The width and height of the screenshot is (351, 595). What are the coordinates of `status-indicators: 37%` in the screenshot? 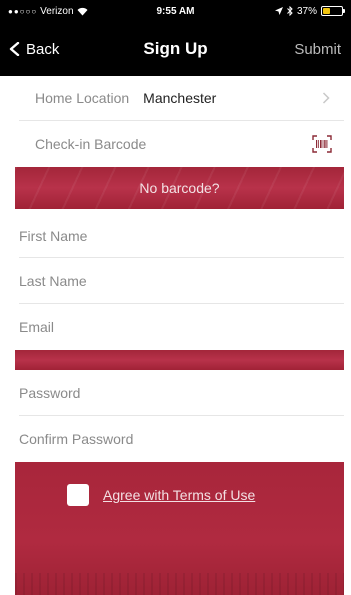 It's located at (309, 11).